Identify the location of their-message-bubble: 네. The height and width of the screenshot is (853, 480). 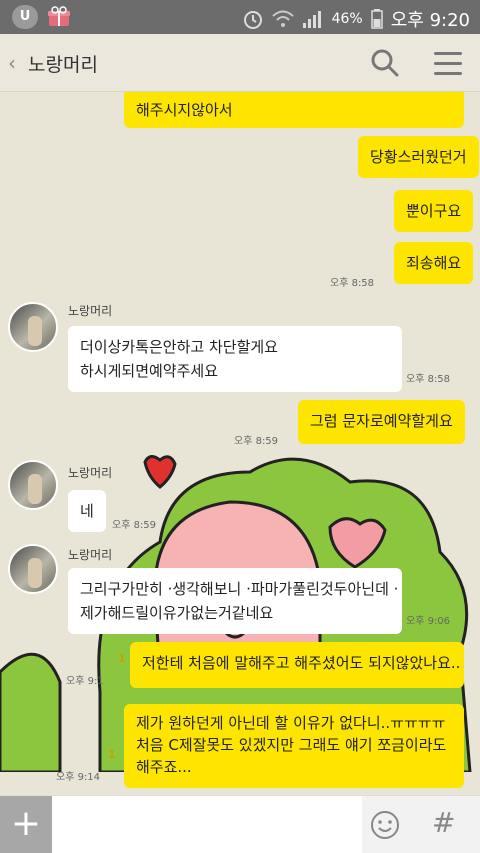
(87, 511).